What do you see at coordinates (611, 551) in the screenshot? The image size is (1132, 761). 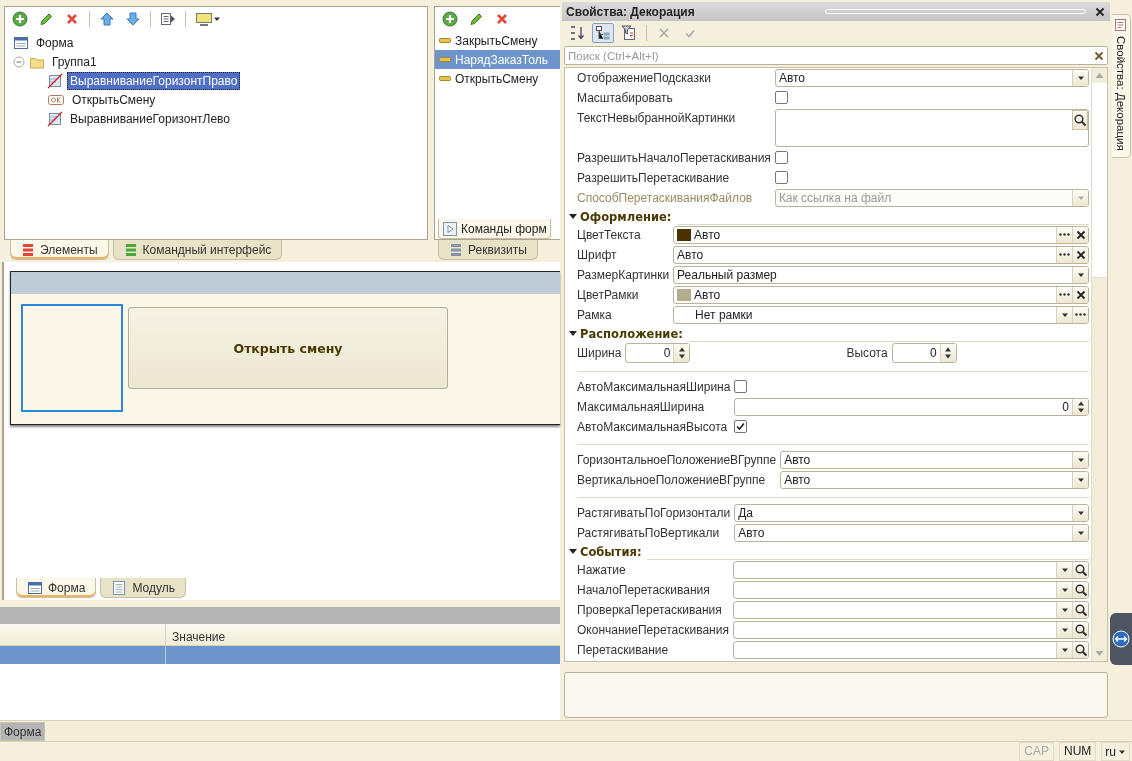 I see `section-heading: События:` at bounding box center [611, 551].